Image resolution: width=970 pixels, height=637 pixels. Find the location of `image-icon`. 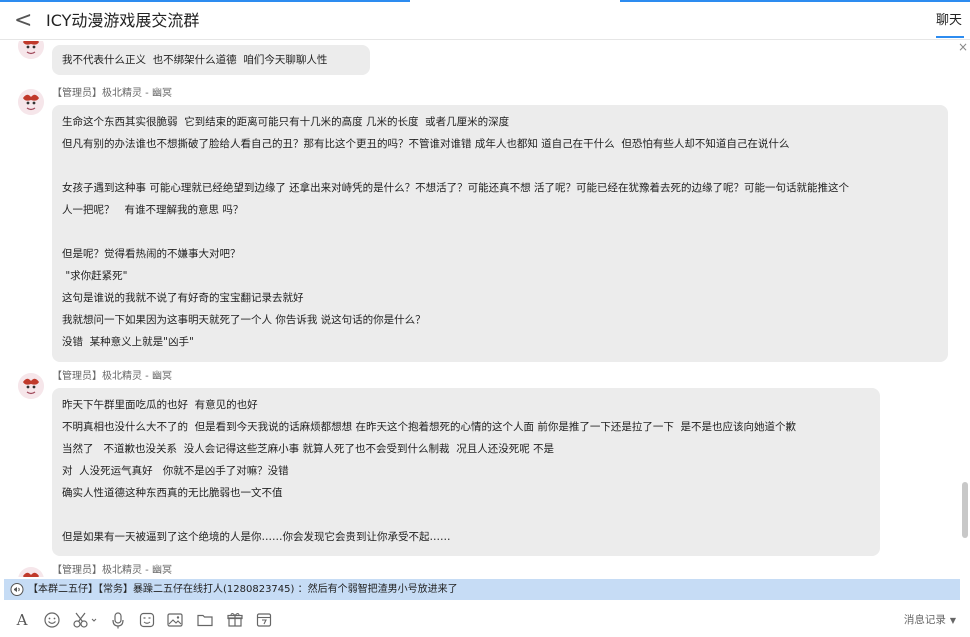

image-icon is located at coordinates (175, 620).